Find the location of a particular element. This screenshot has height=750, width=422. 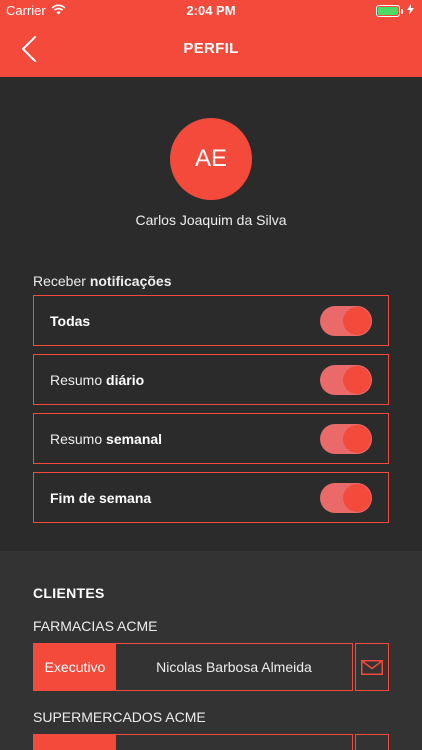

executive-row is located at coordinates (193, 742).